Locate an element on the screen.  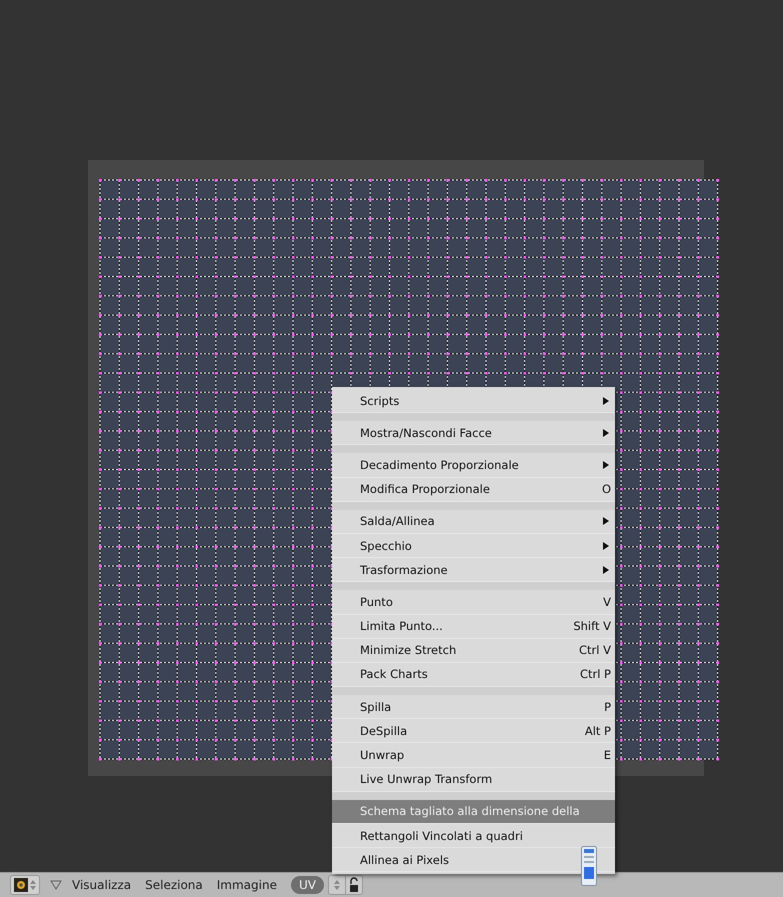
shortcut-label: V is located at coordinates (607, 601).